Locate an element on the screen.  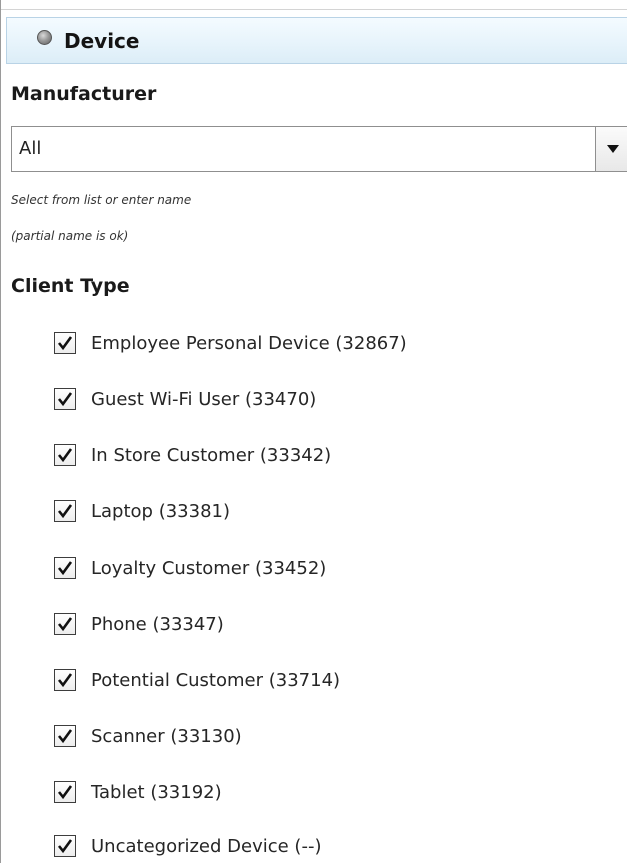
client-type-option: Phone (33347) is located at coordinates (334, 624).